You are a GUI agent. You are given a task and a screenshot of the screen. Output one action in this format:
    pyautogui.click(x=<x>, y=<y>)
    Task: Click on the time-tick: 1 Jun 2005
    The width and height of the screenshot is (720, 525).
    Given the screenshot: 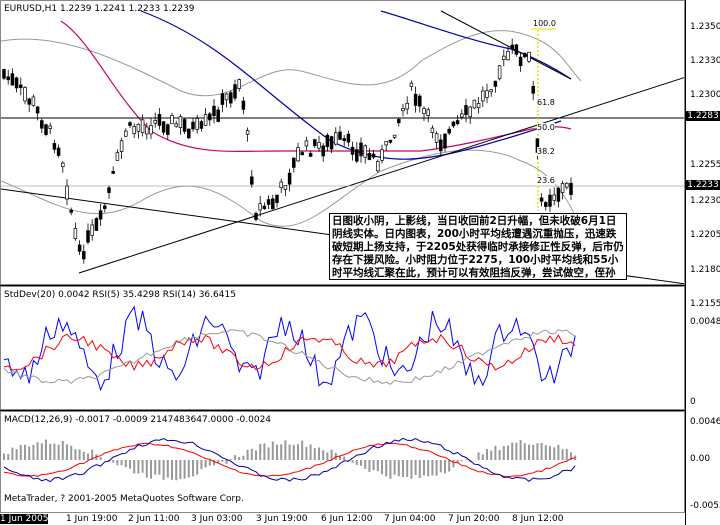 What is the action you would take?
    pyautogui.click(x=24, y=519)
    